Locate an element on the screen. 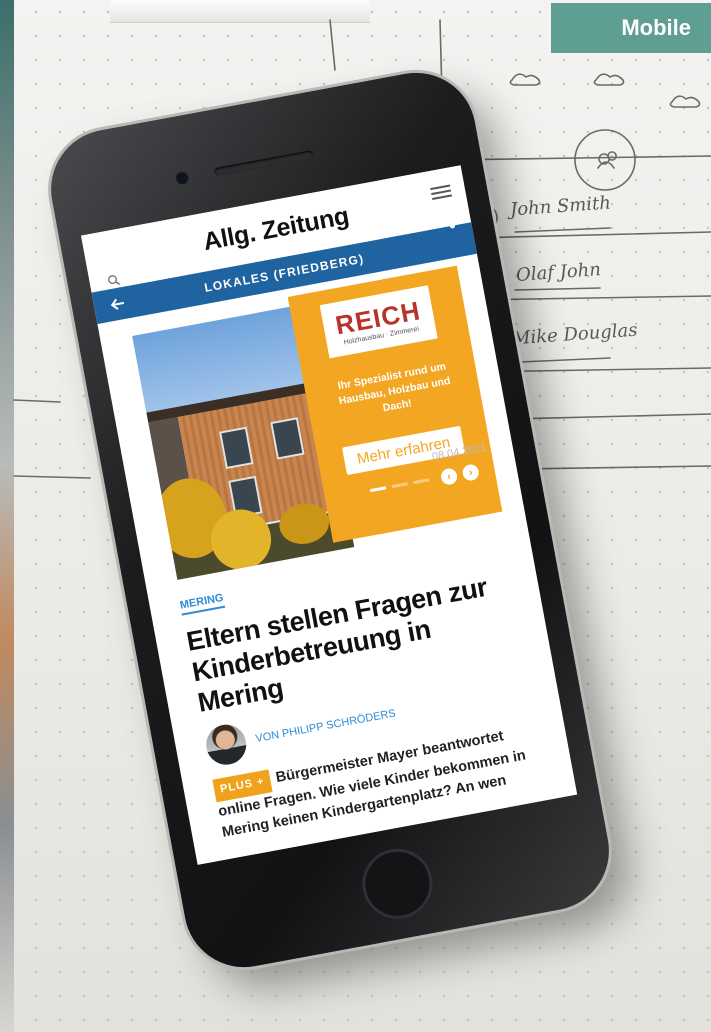  mobile-badge: Mobile is located at coordinates (631, 28).